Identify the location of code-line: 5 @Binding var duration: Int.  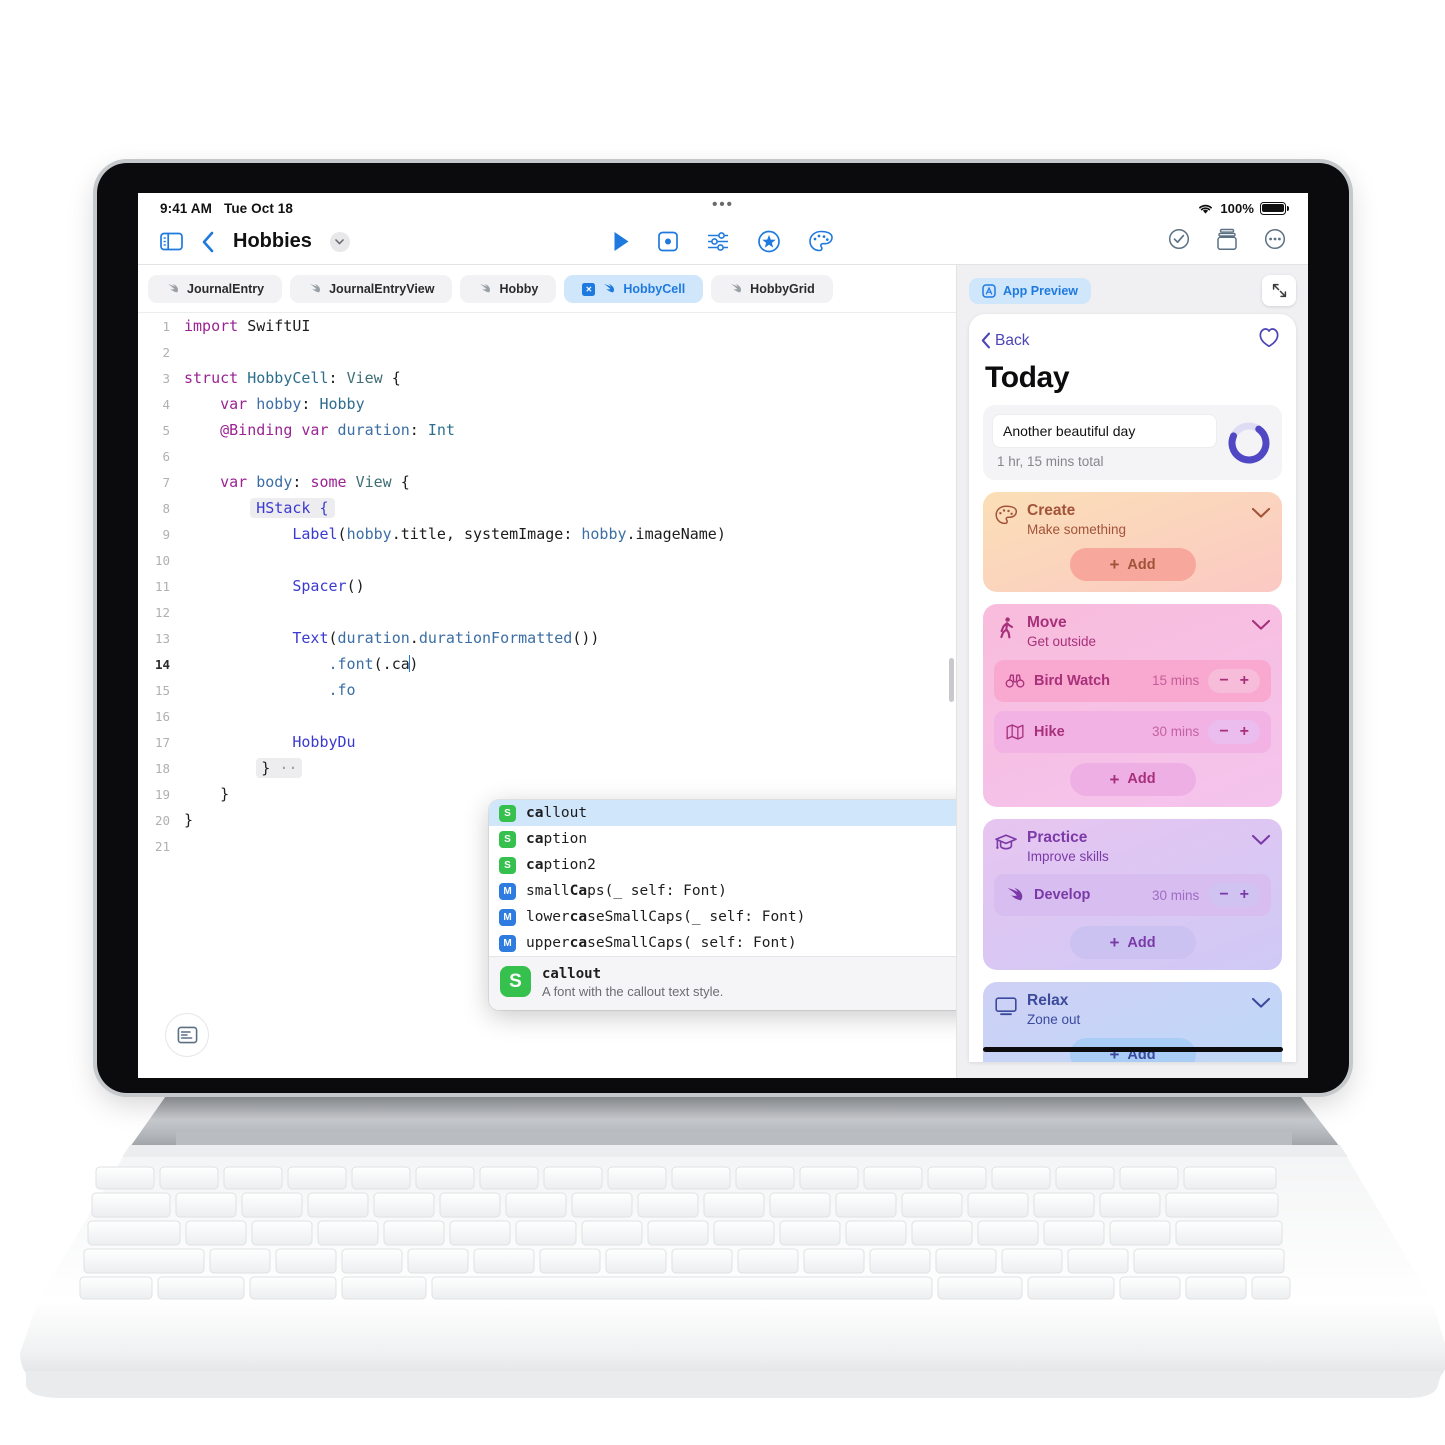
(547, 430).